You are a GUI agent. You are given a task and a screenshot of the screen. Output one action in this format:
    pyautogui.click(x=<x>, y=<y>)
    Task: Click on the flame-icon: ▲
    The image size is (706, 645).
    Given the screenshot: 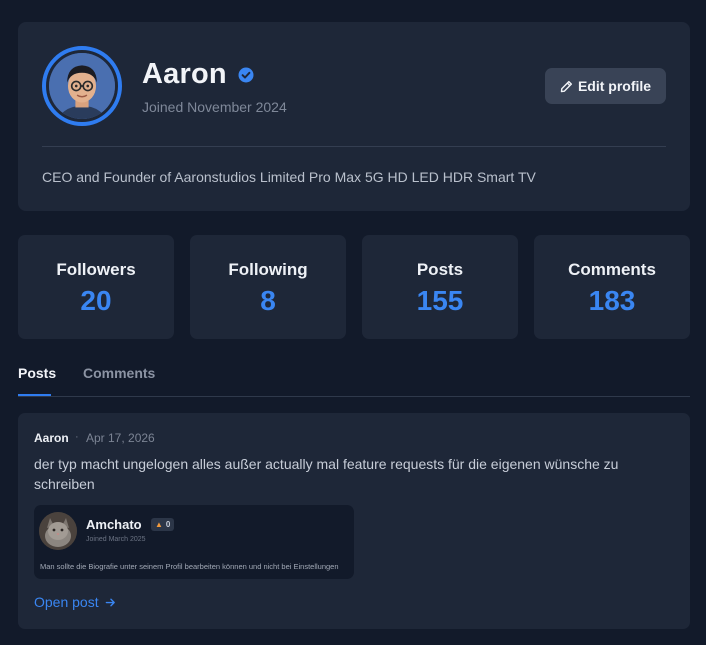 What is the action you would take?
    pyautogui.click(x=159, y=524)
    